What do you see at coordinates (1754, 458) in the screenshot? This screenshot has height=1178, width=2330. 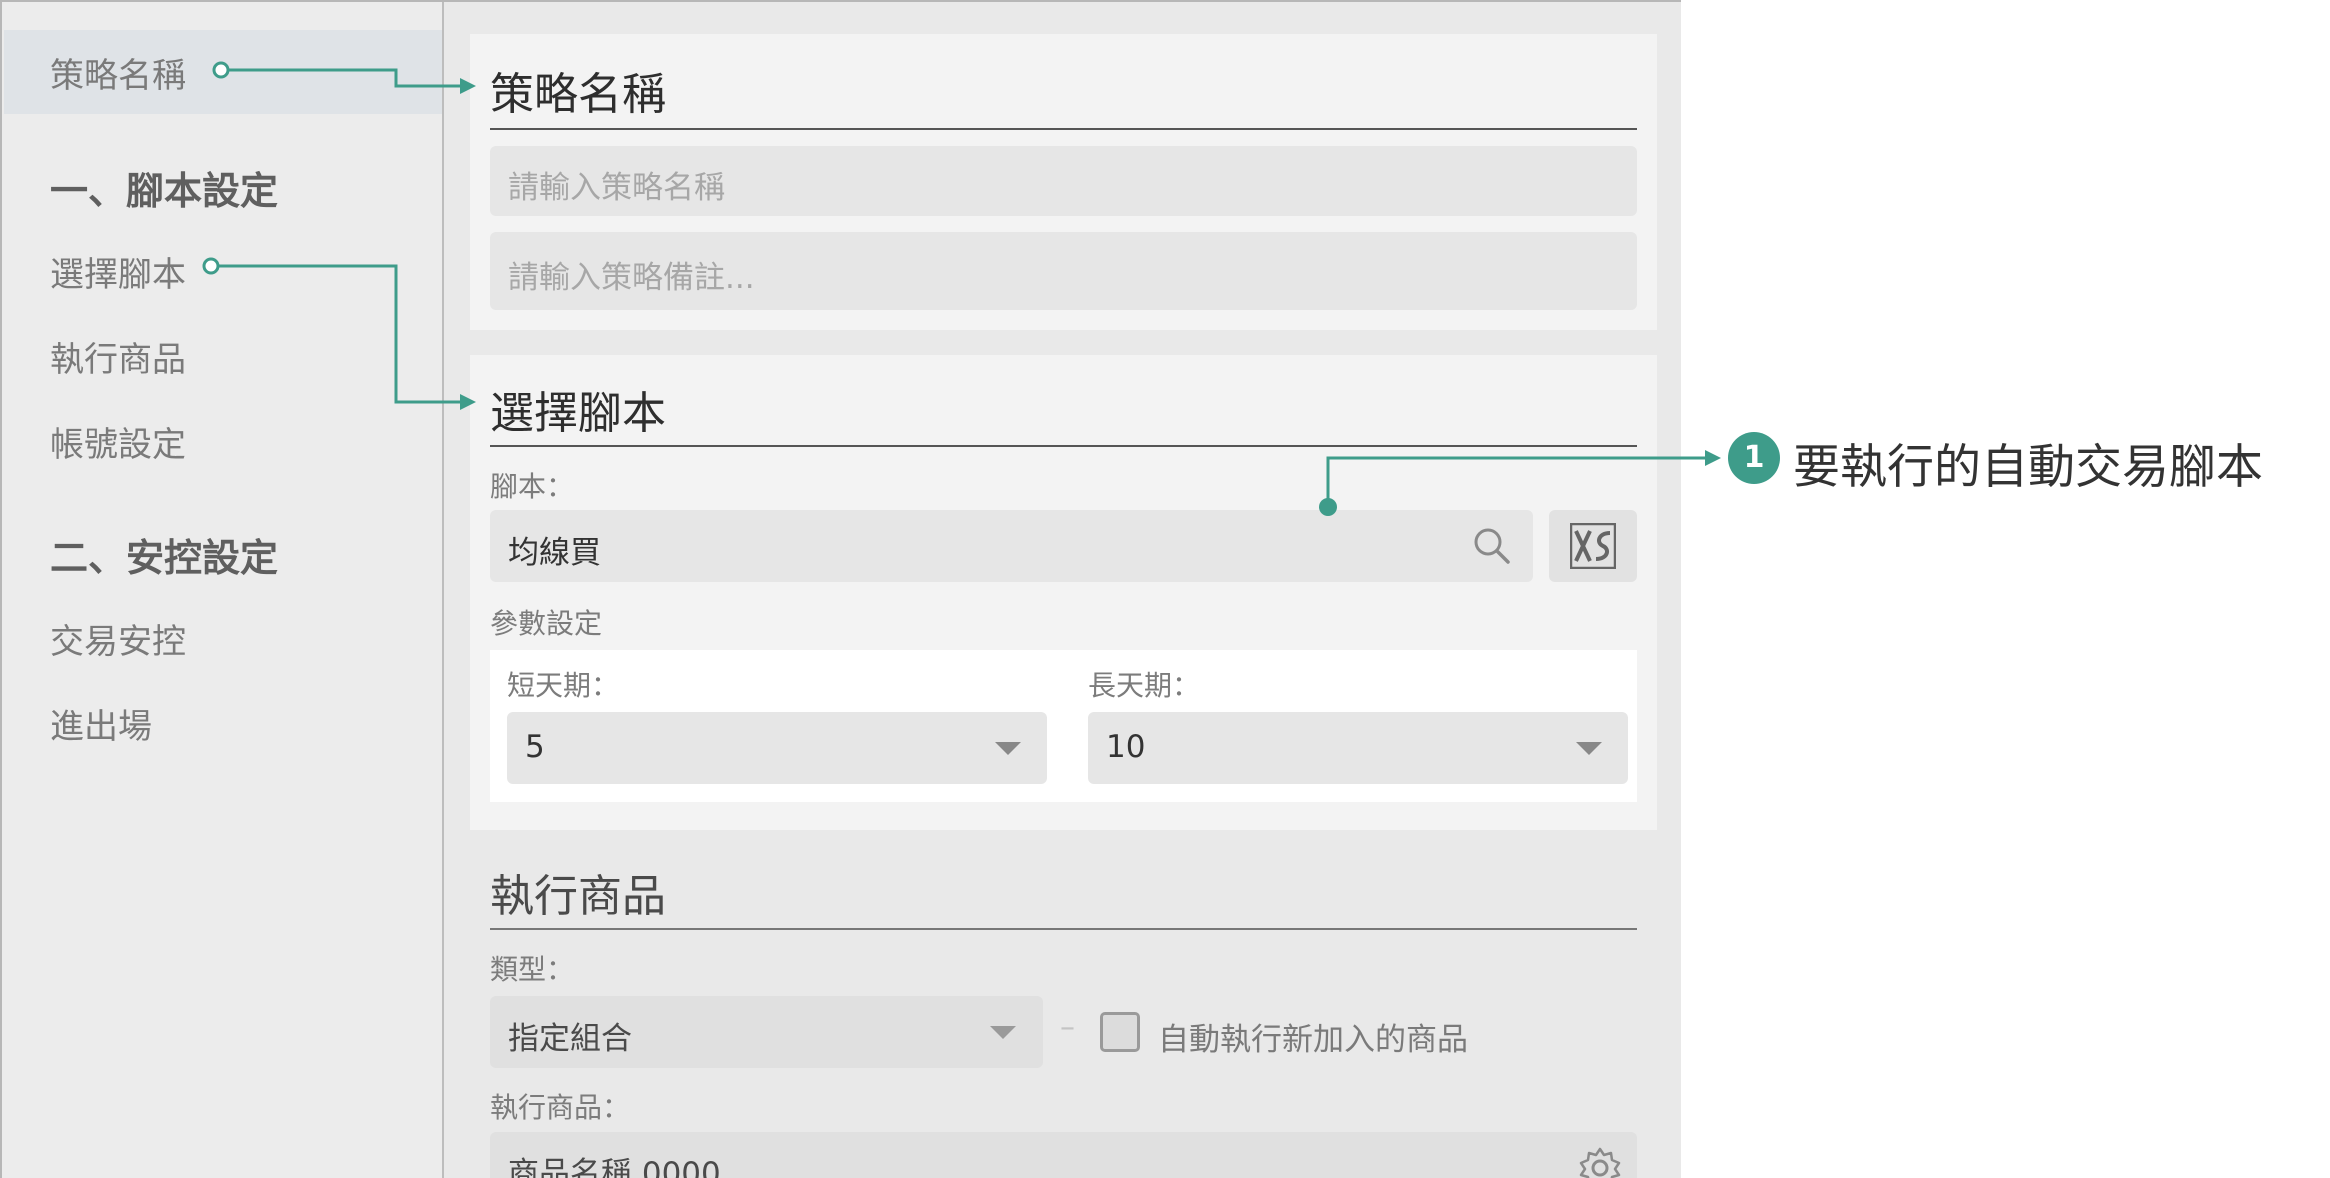 I see `callout-number-badge: 1` at bounding box center [1754, 458].